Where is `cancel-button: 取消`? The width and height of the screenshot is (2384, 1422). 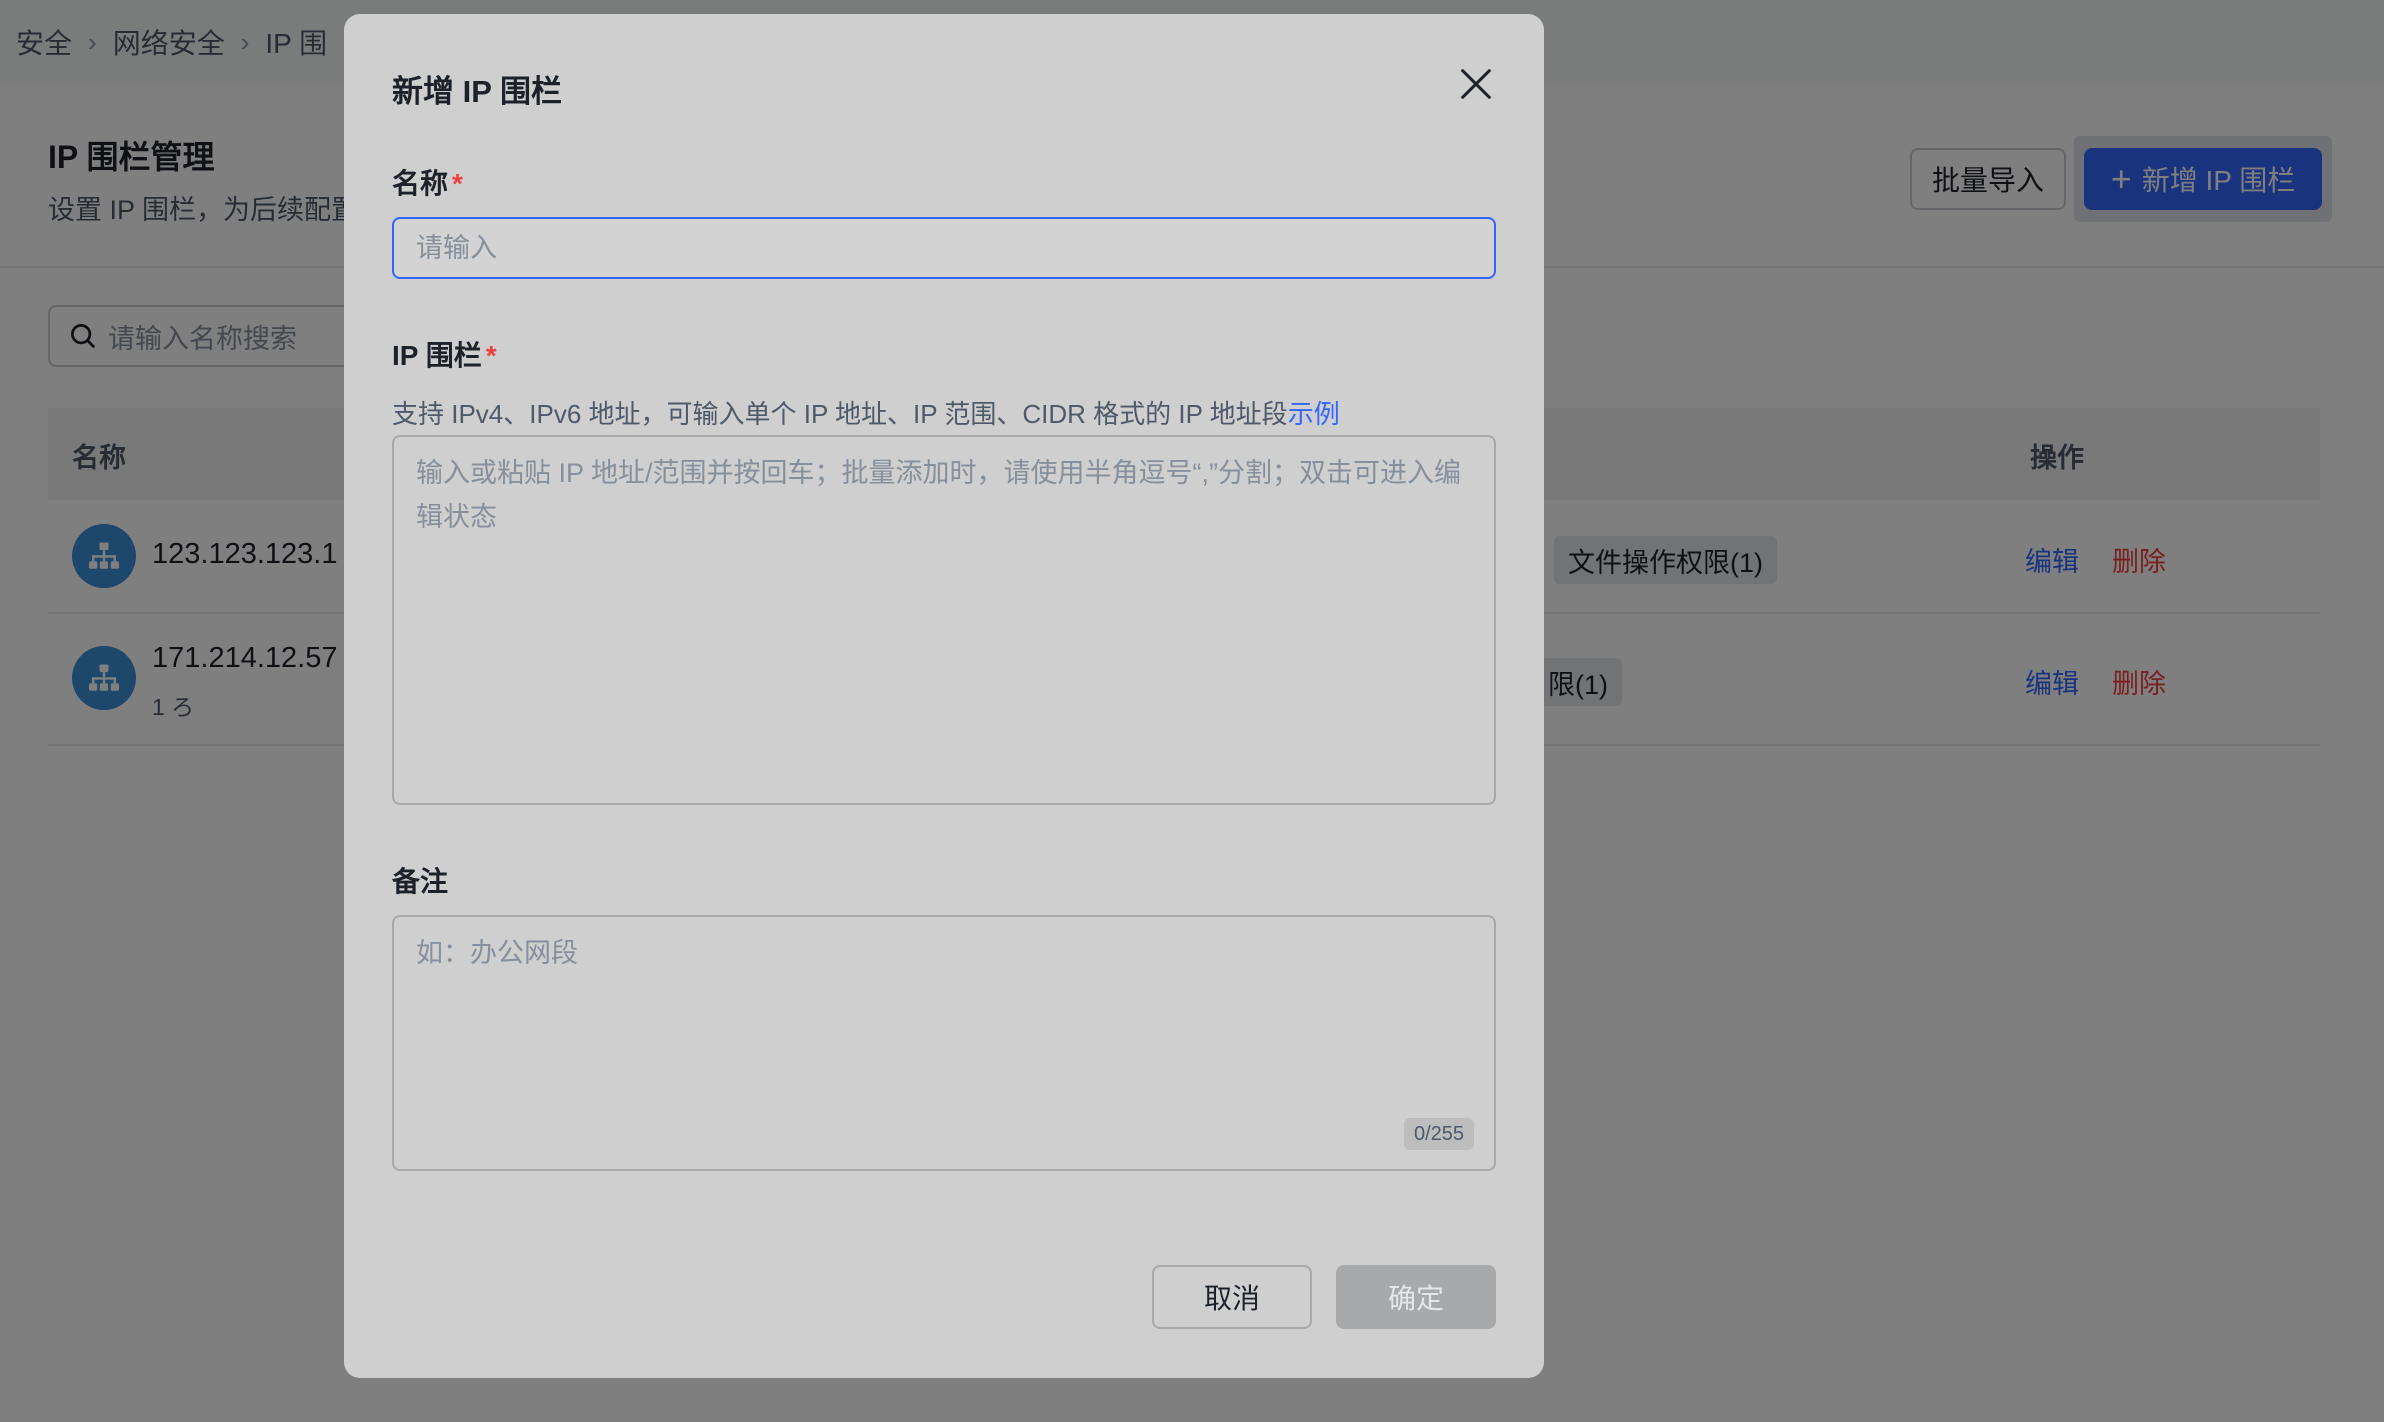 cancel-button: 取消 is located at coordinates (1232, 1297).